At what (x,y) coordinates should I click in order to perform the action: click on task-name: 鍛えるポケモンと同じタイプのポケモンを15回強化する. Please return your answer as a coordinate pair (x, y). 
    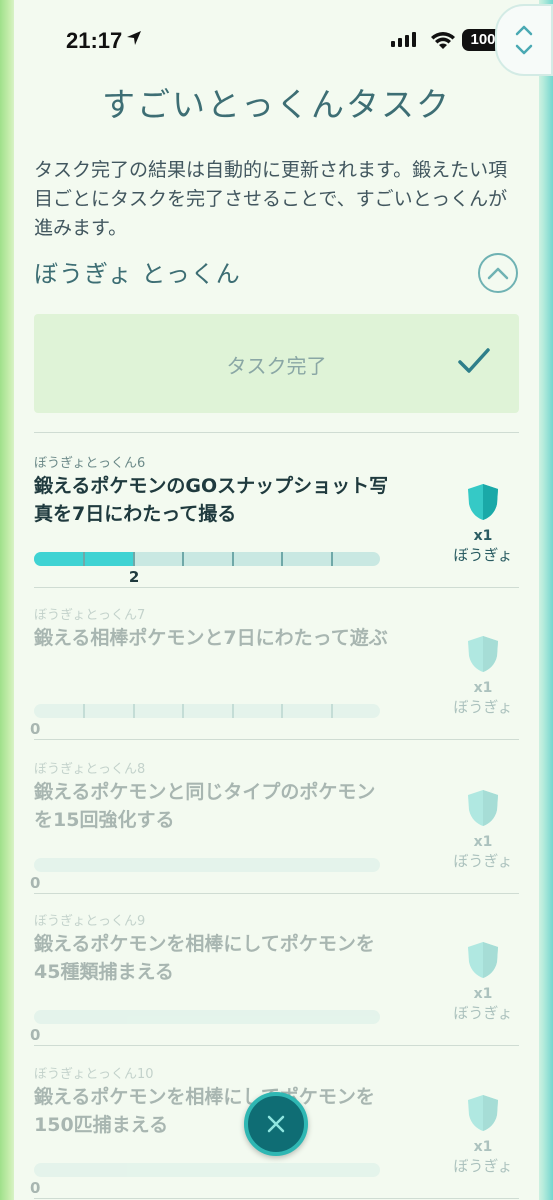
    Looking at the image, I should click on (205, 806).